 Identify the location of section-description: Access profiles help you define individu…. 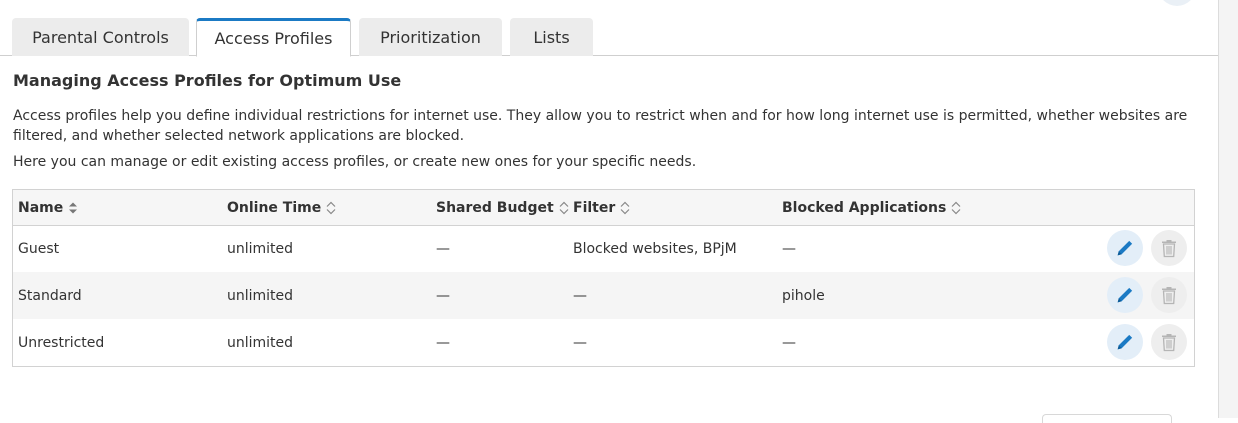
(600, 126).